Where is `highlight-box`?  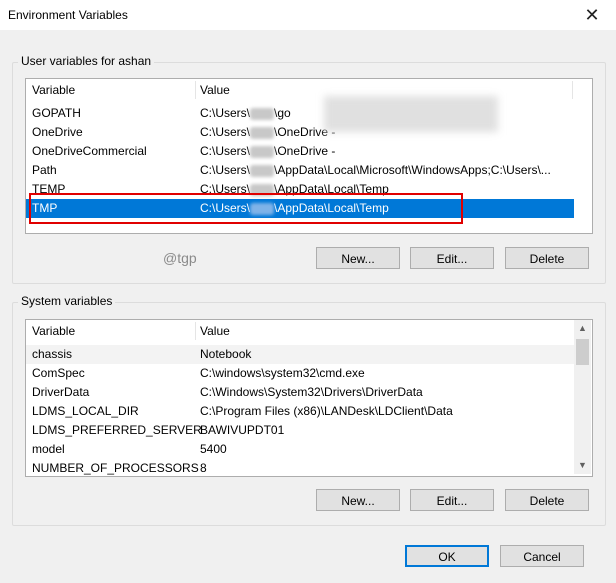
highlight-box is located at coordinates (246, 208).